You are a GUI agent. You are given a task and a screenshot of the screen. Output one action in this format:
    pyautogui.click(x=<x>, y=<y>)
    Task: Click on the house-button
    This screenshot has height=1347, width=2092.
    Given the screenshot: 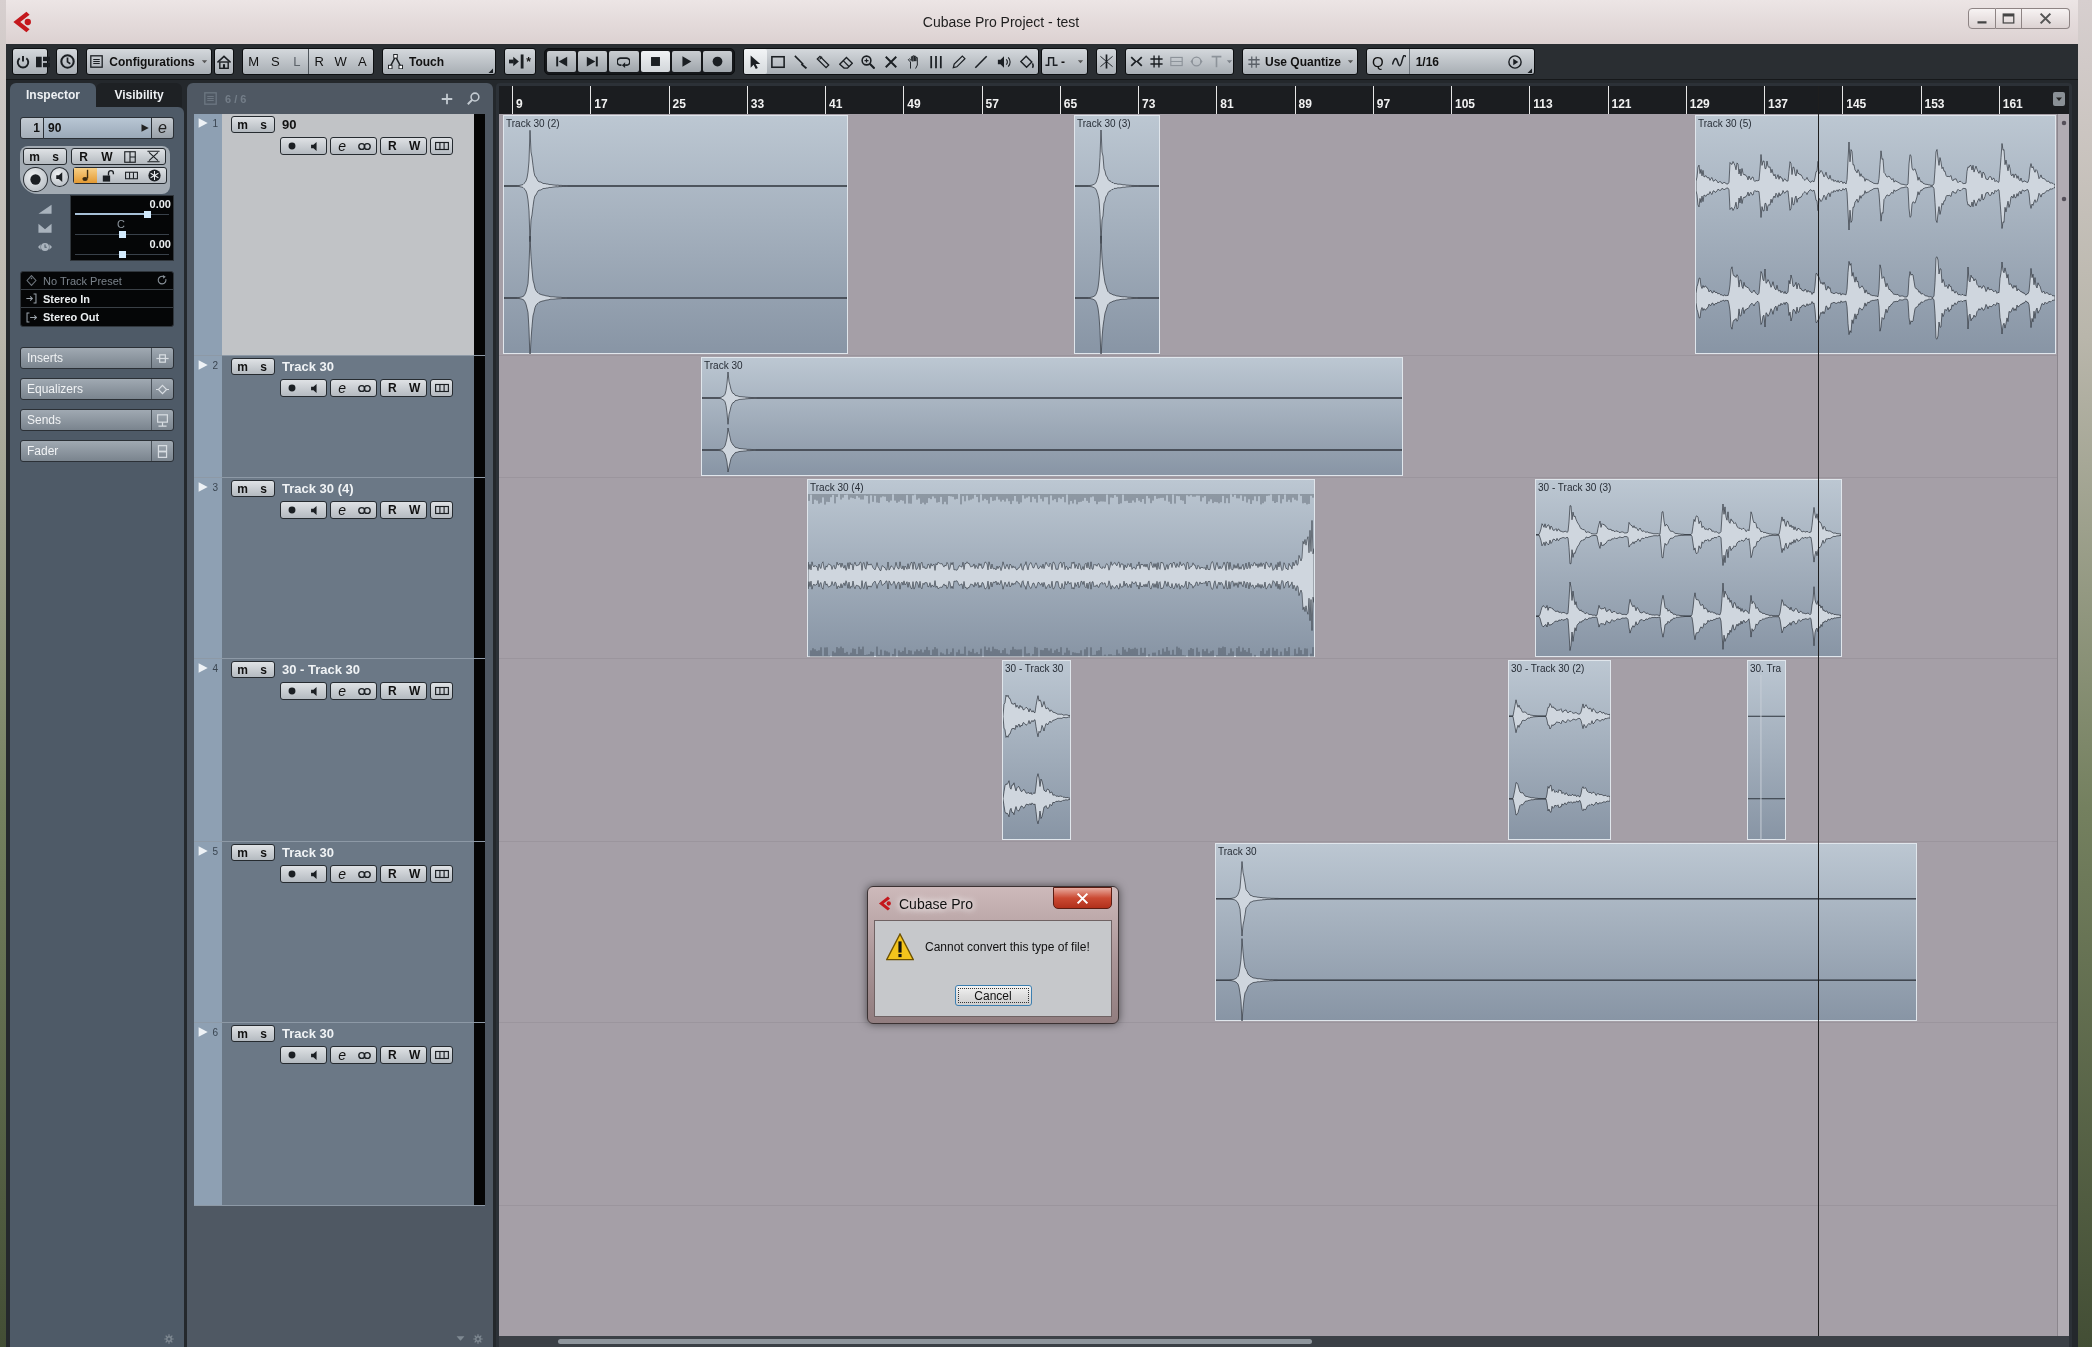 What is the action you would take?
    pyautogui.click(x=224, y=61)
    